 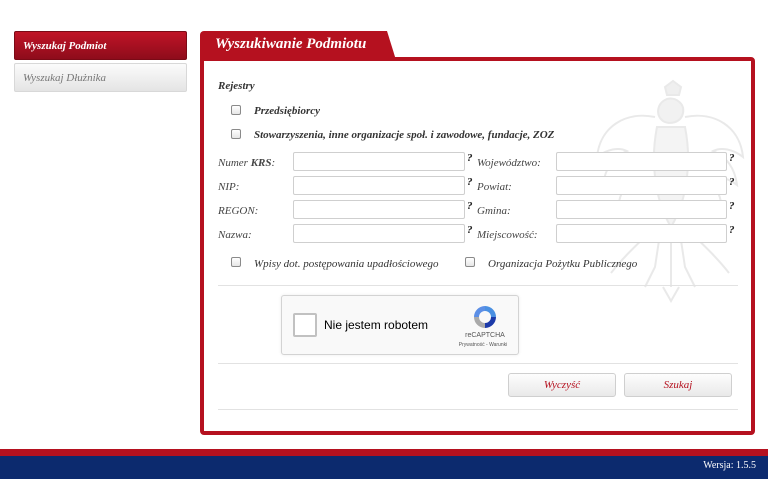 What do you see at coordinates (732, 158) in the screenshot?
I see `wojewodztwo-help-icon: ?` at bounding box center [732, 158].